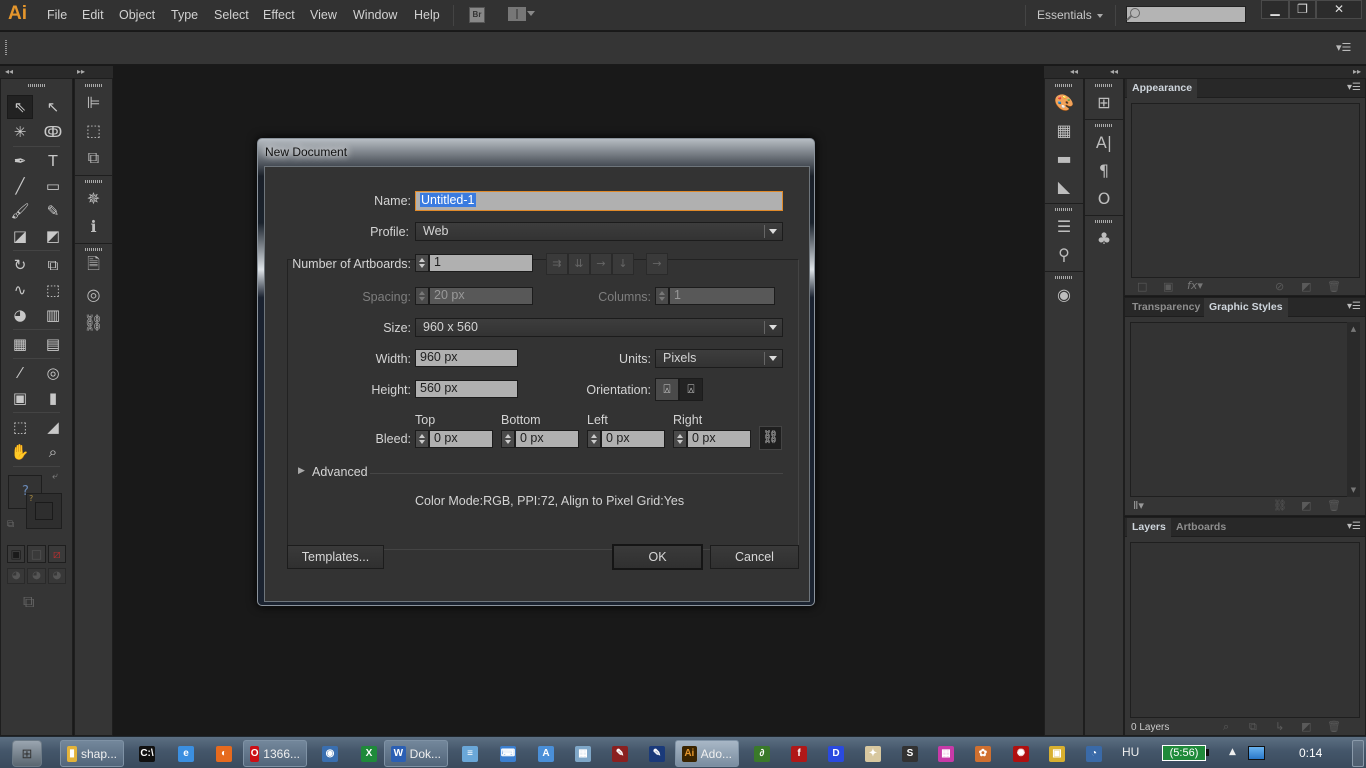  What do you see at coordinates (55, 476) in the screenshot?
I see `swap-fill-stroke-icon: ⤶` at bounding box center [55, 476].